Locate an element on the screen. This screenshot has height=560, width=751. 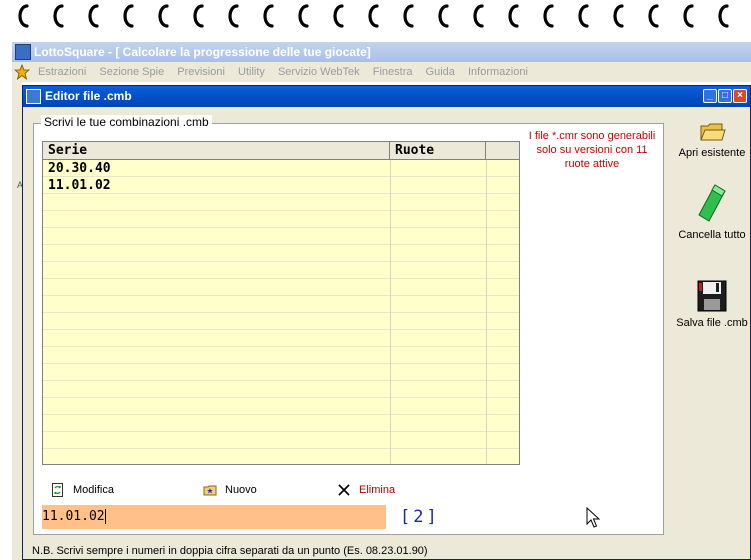
modify-label: Modifica is located at coordinates (93, 490).